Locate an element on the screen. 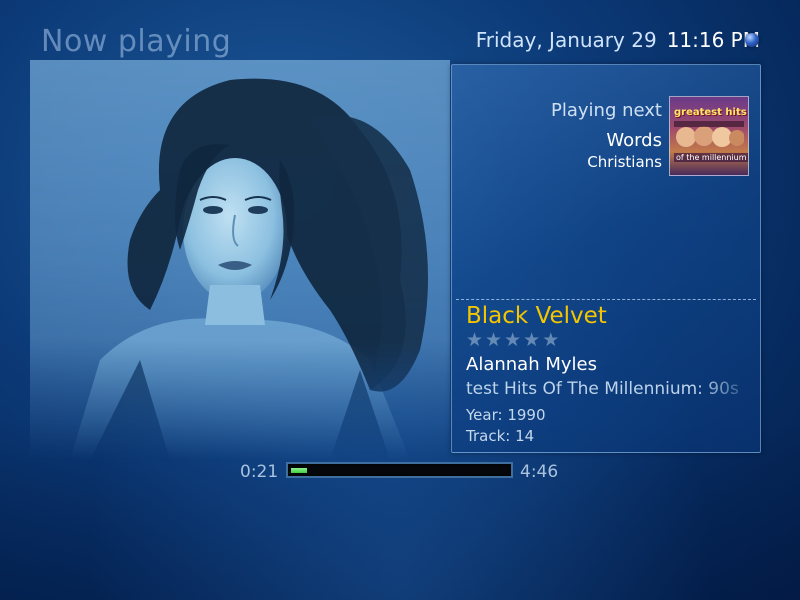 Image resolution: width=800 pixels, height=600 pixels. clock: Friday, January 29 11:16 PM is located at coordinates (618, 40).